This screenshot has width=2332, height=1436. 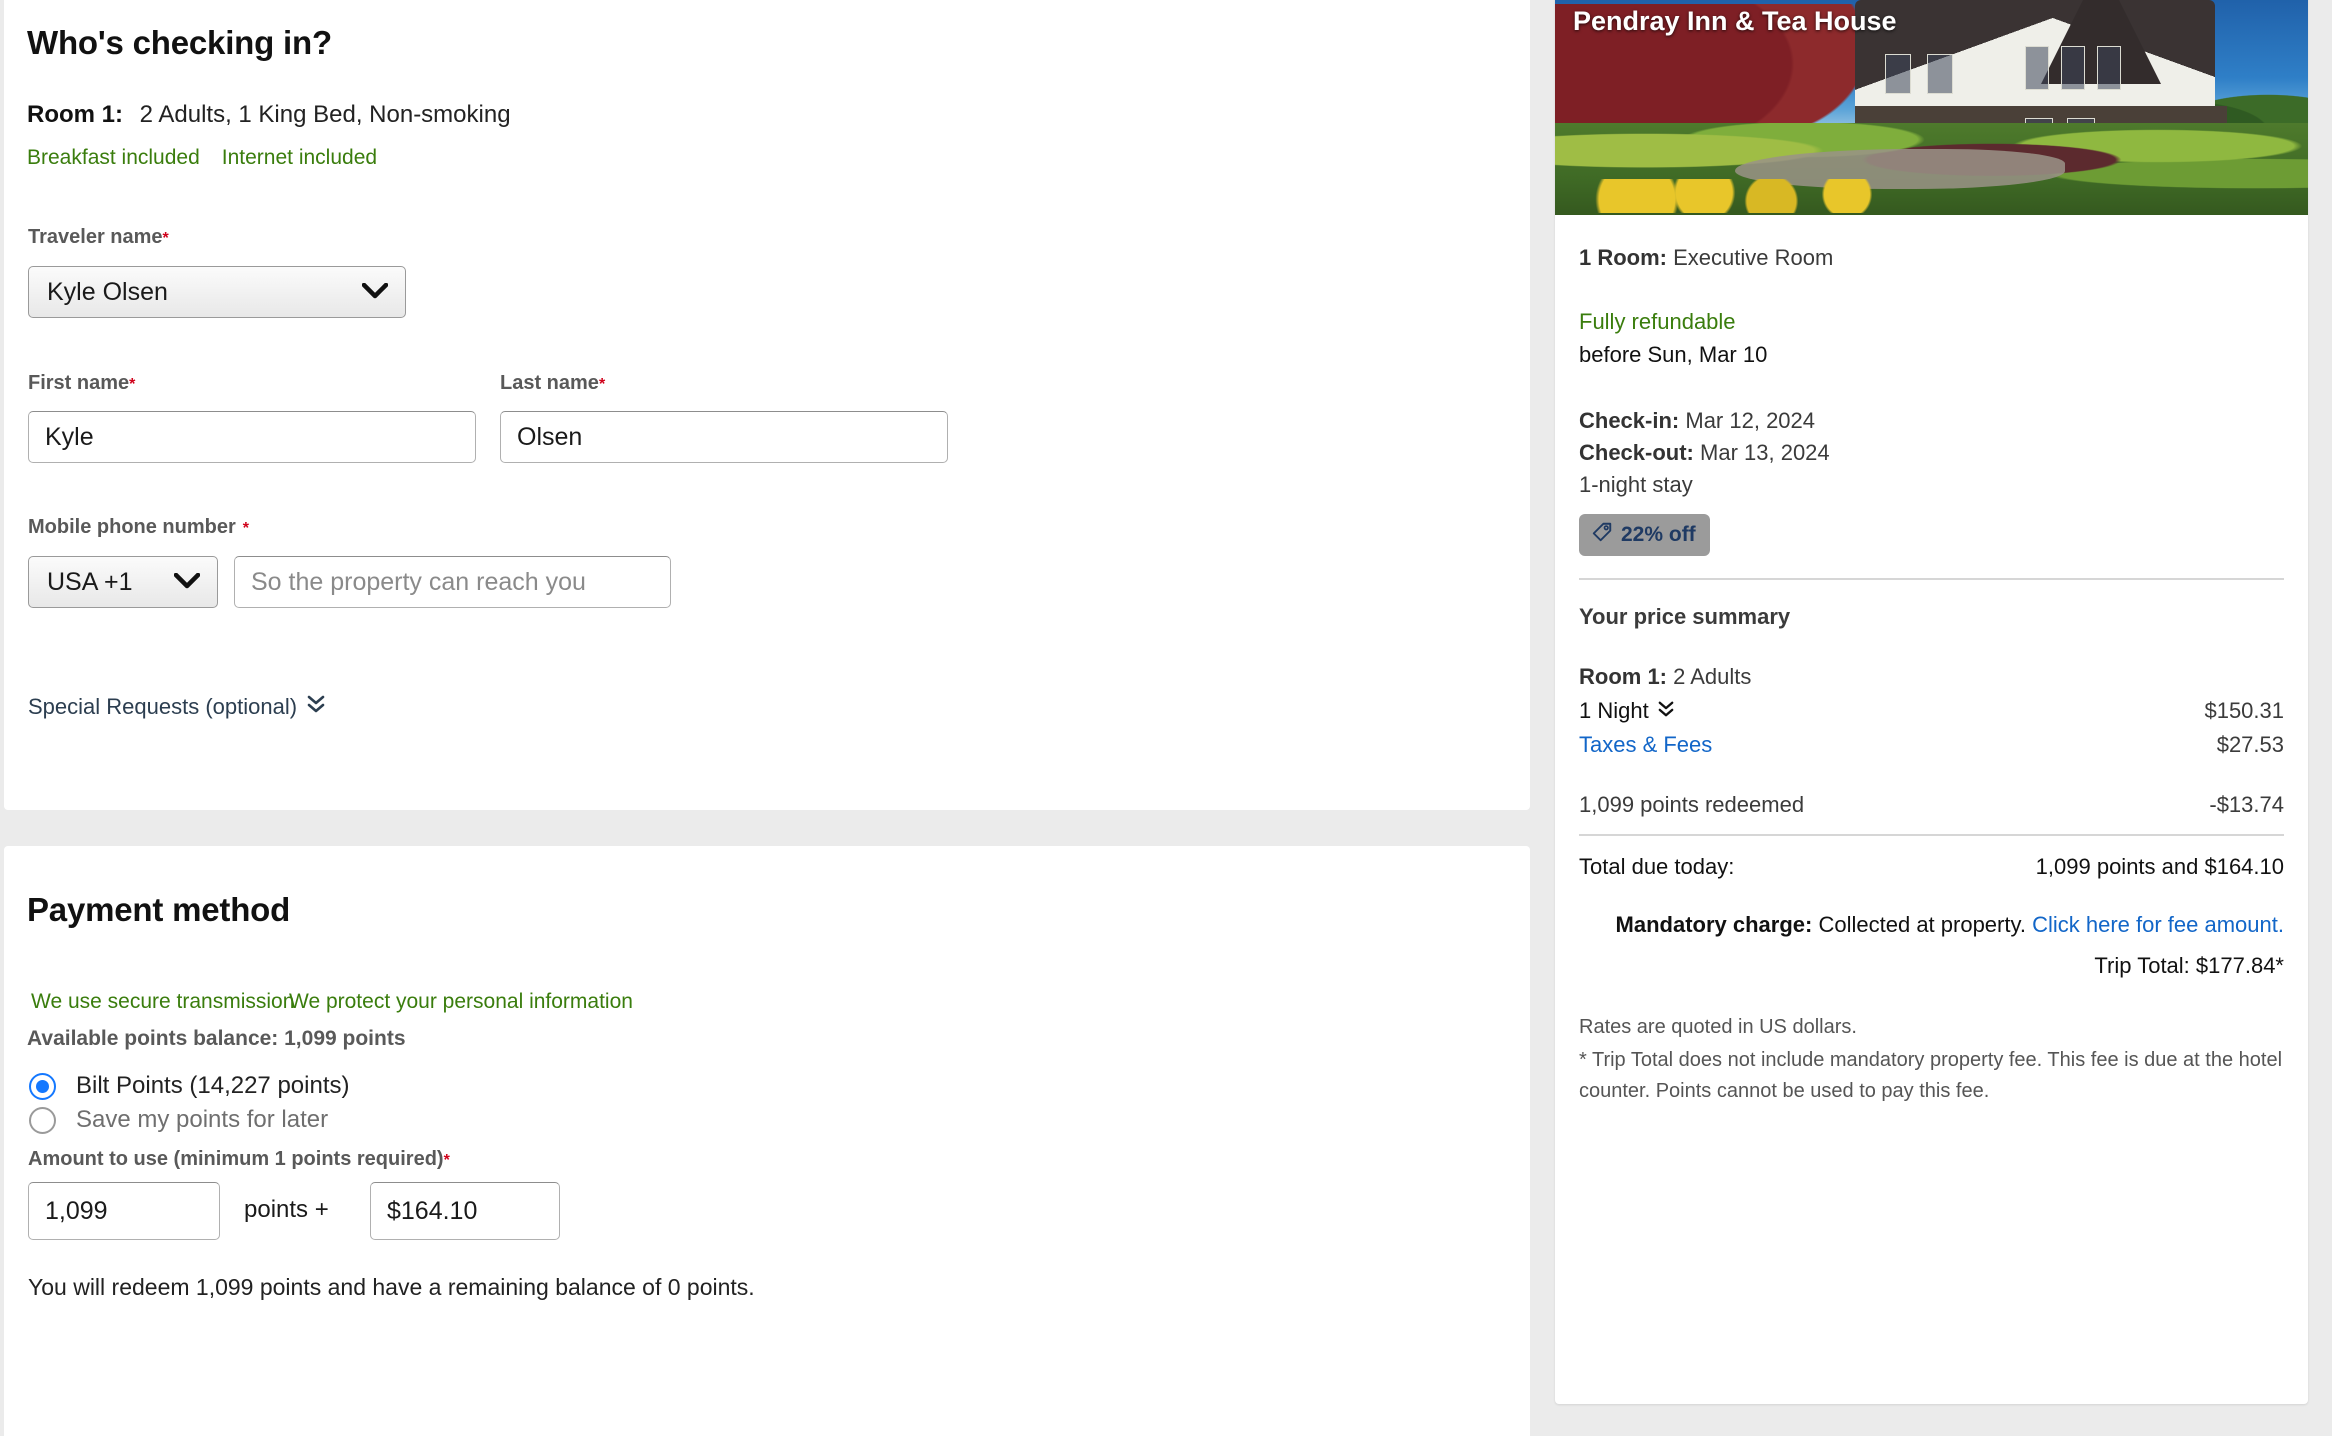 I want to click on room-description: 2 Adults, 1 King Bed, Non-smoking, so click(x=325, y=114).